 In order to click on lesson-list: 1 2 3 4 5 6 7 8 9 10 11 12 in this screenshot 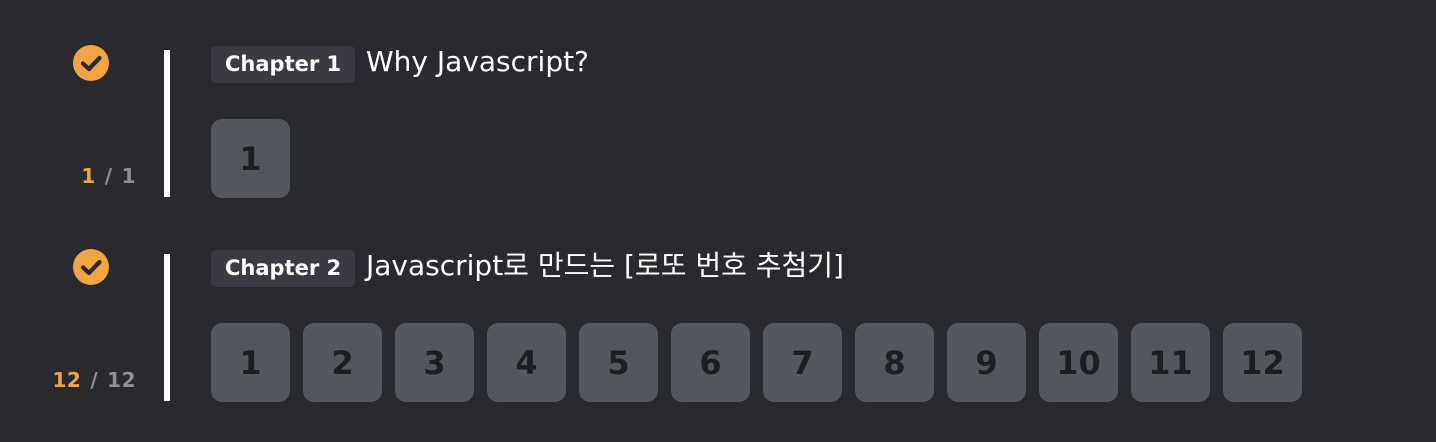, I will do `click(756, 362)`.